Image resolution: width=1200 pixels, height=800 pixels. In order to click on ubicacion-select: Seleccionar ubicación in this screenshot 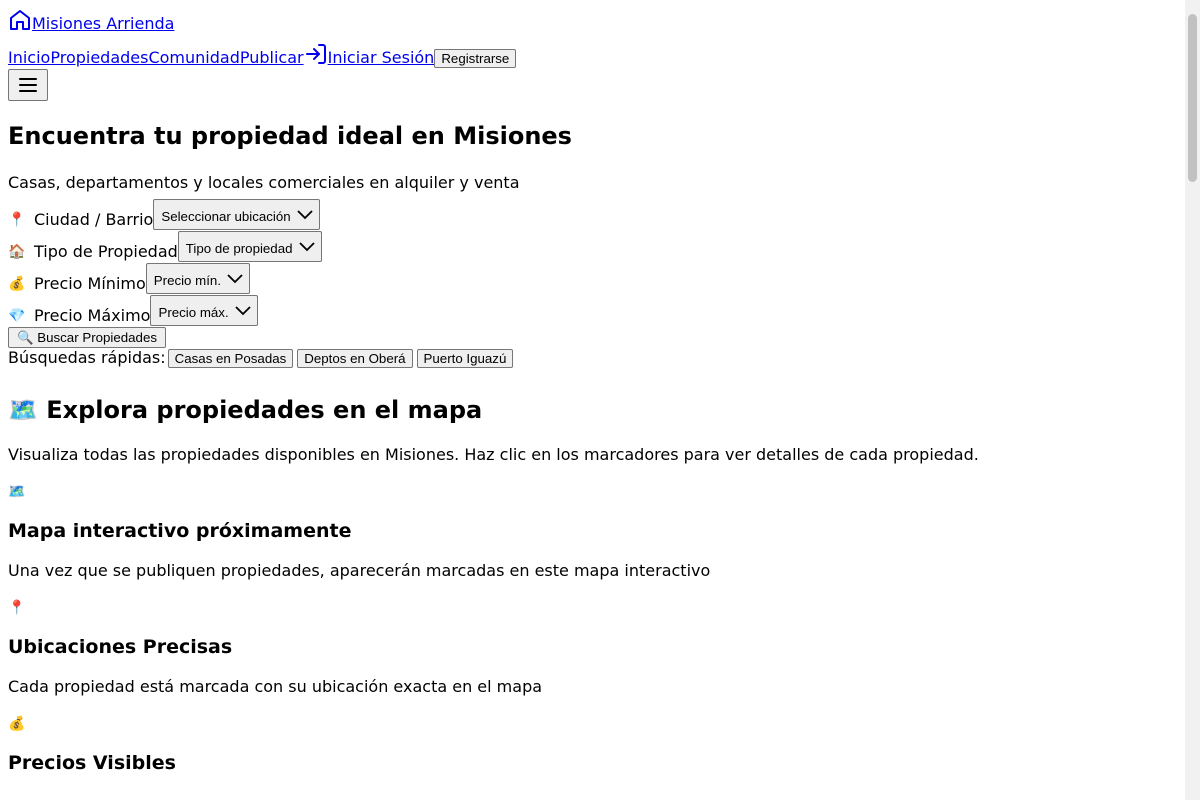, I will do `click(236, 214)`.